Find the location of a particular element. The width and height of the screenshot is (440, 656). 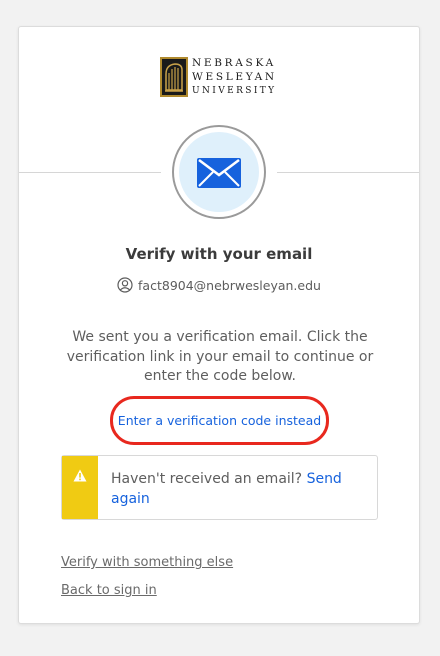

header-divider-left is located at coordinates (90, 172).